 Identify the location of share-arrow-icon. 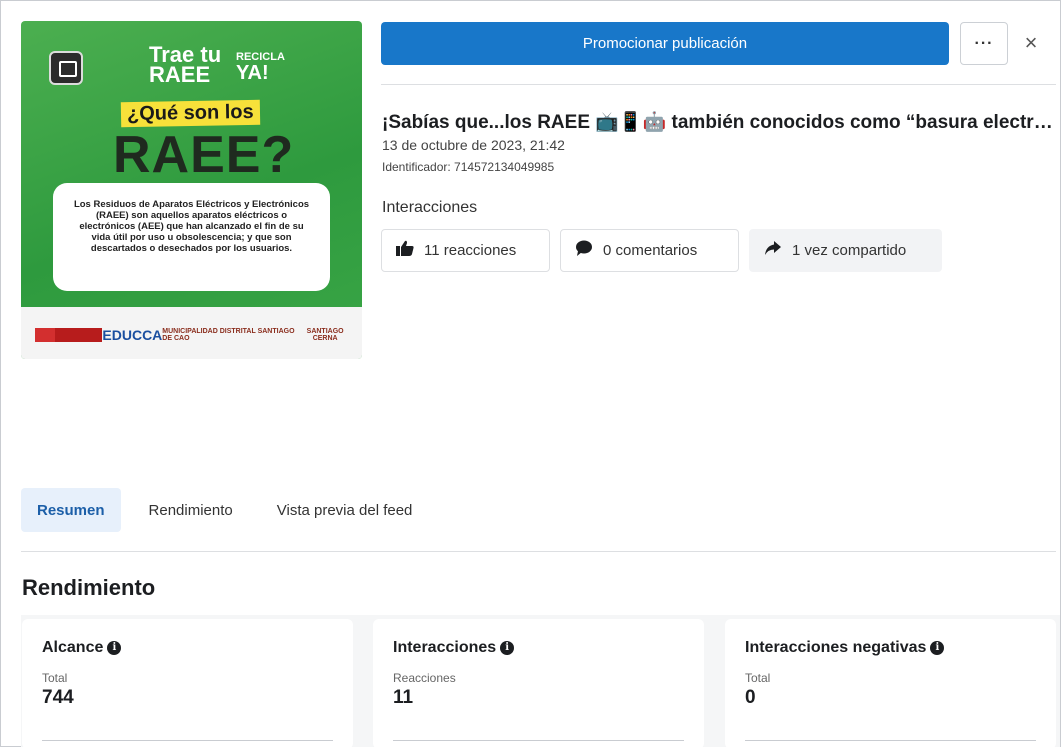
(773, 250).